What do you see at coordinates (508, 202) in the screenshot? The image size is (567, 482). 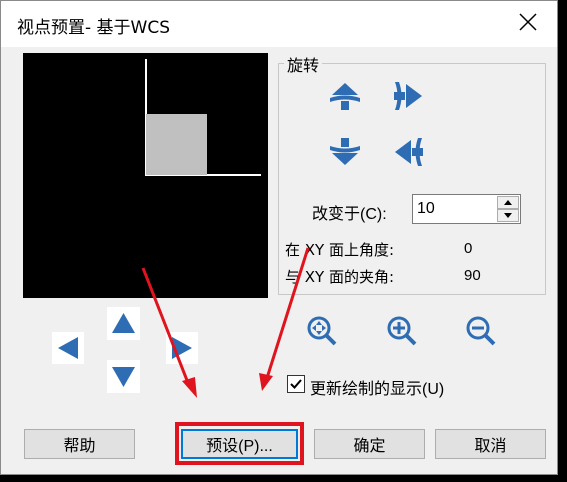 I see `spinner-up-button` at bounding box center [508, 202].